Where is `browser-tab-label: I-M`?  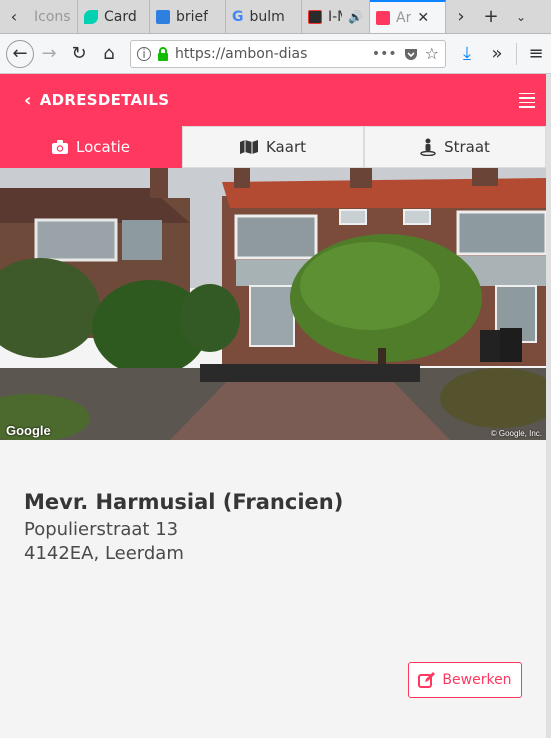
browser-tab-label: I-M is located at coordinates (335, 16).